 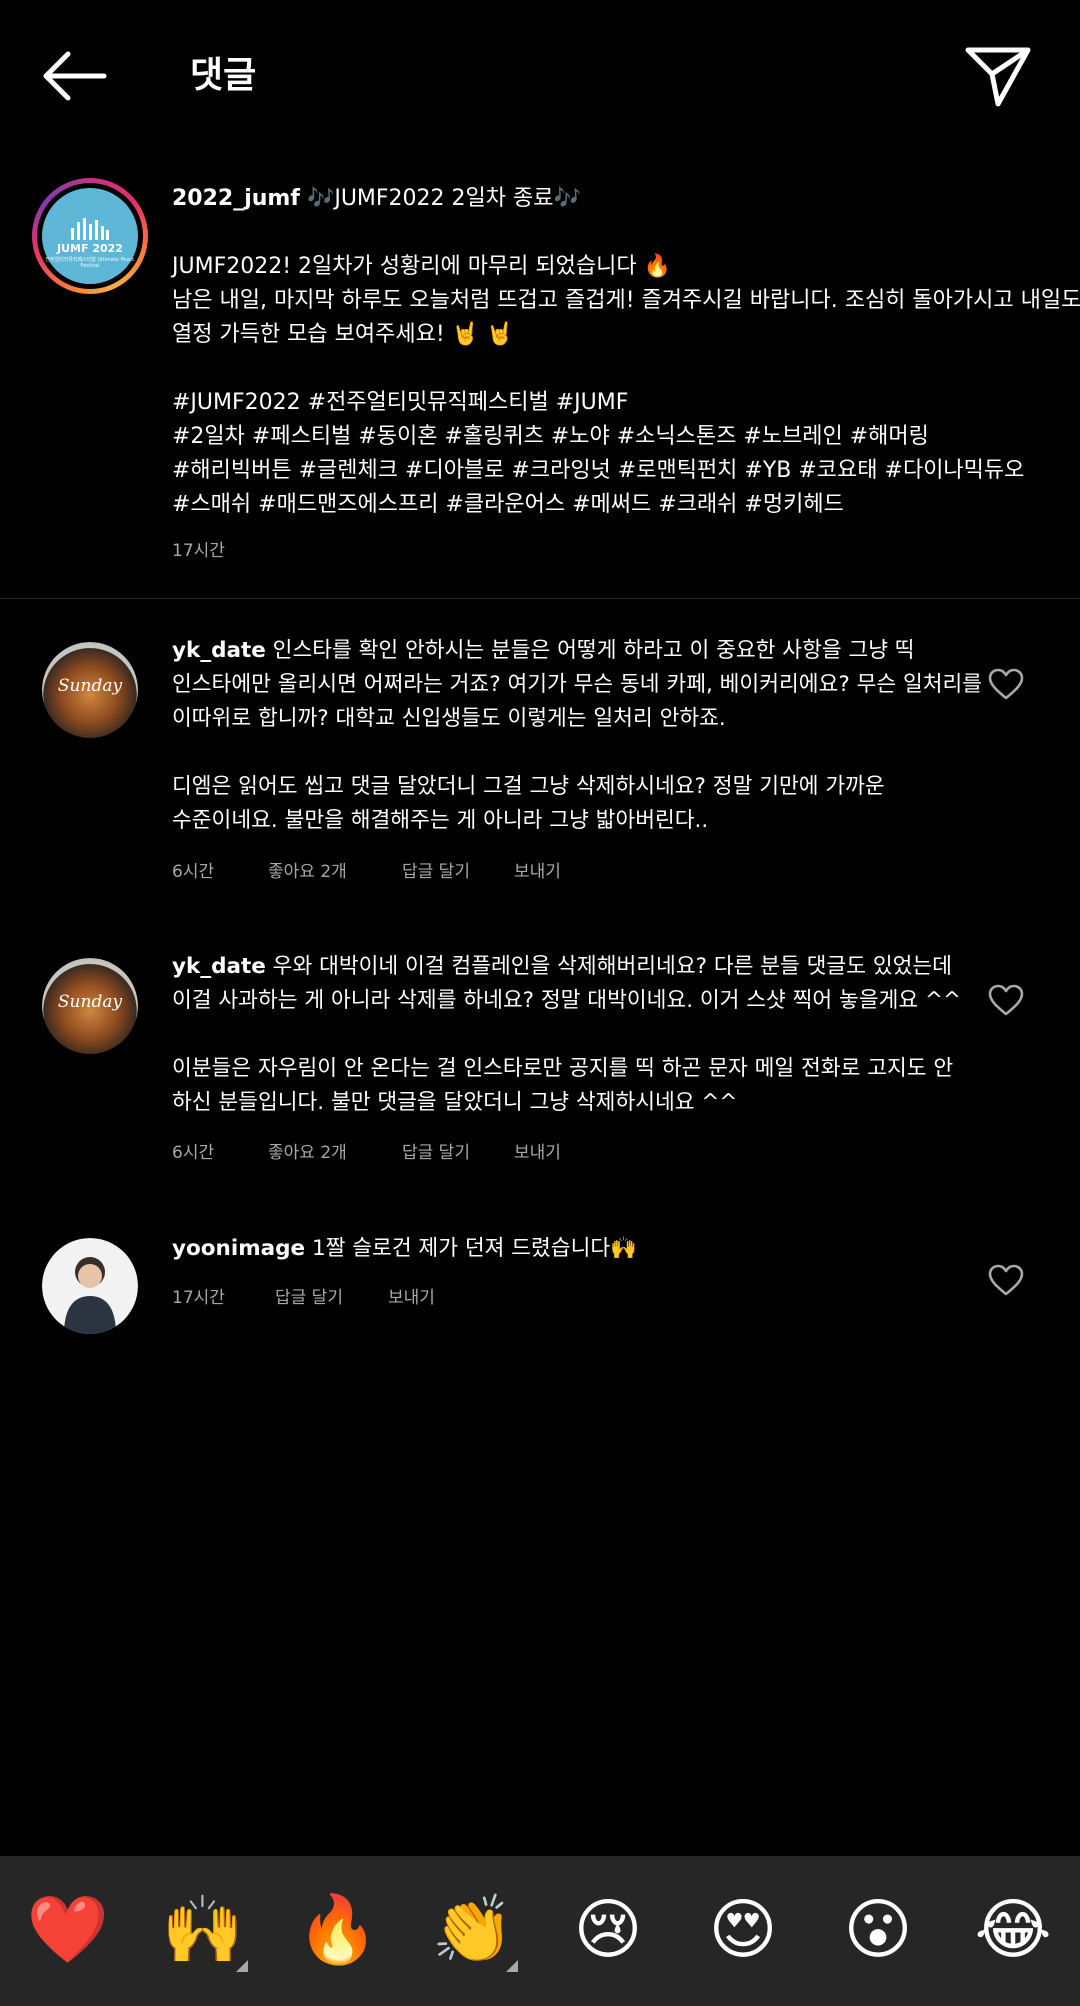 I want to click on comment-line: 인스타를 확인 안하시는 분들은 어떻게 하라고 이 중요한 사항을 그냥 띡, so click(x=593, y=650).